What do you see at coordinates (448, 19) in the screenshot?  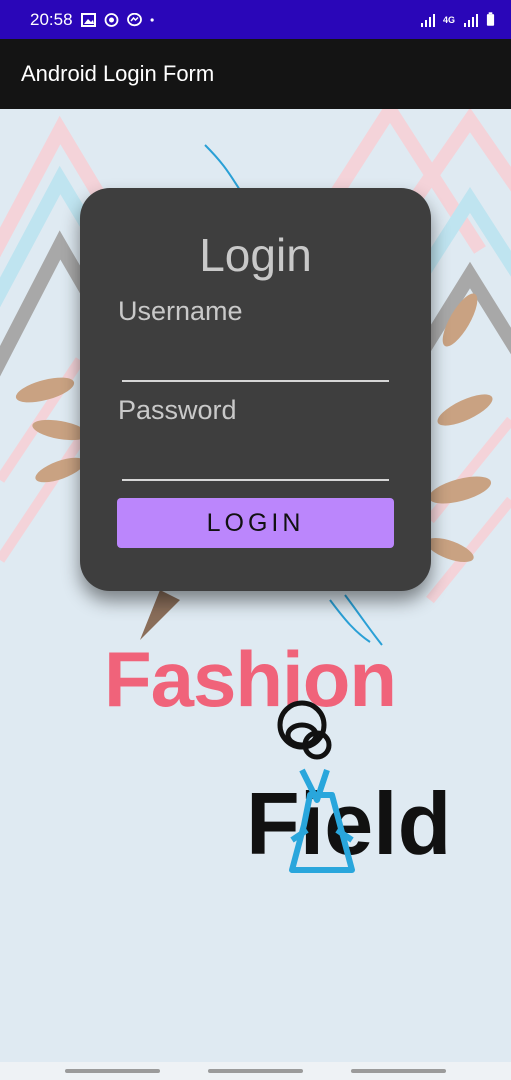 I see `network-label: 4G` at bounding box center [448, 19].